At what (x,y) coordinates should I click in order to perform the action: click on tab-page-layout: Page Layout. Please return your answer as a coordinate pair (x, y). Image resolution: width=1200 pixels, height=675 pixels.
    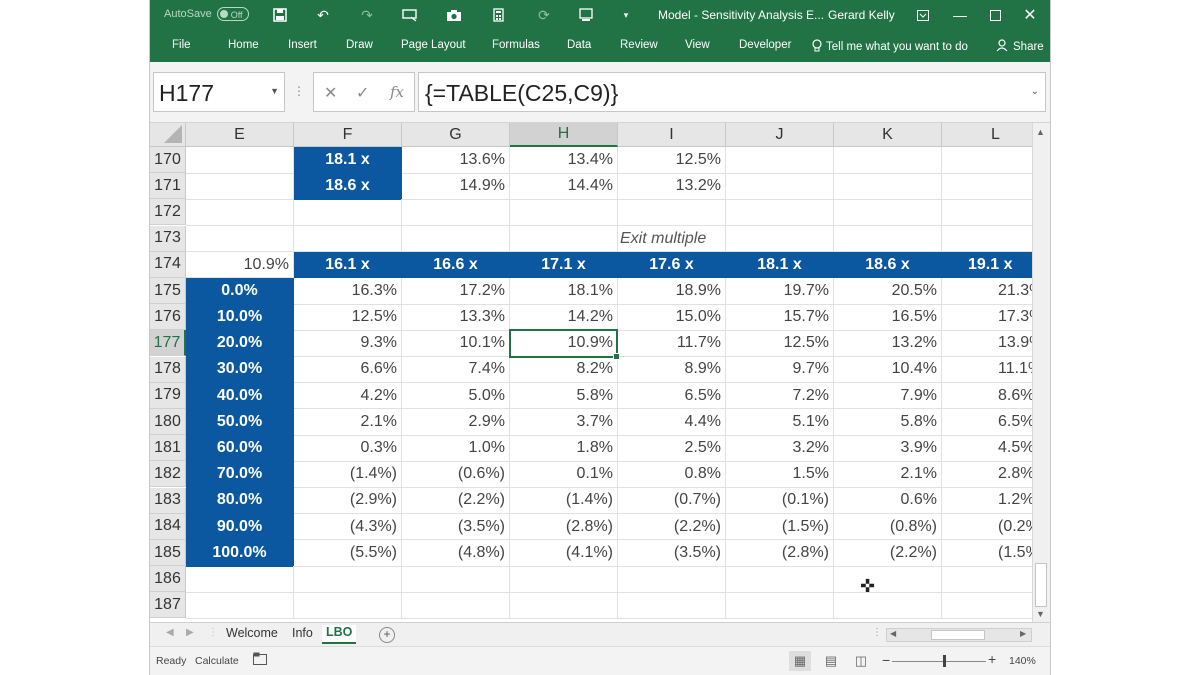
    Looking at the image, I should click on (433, 45).